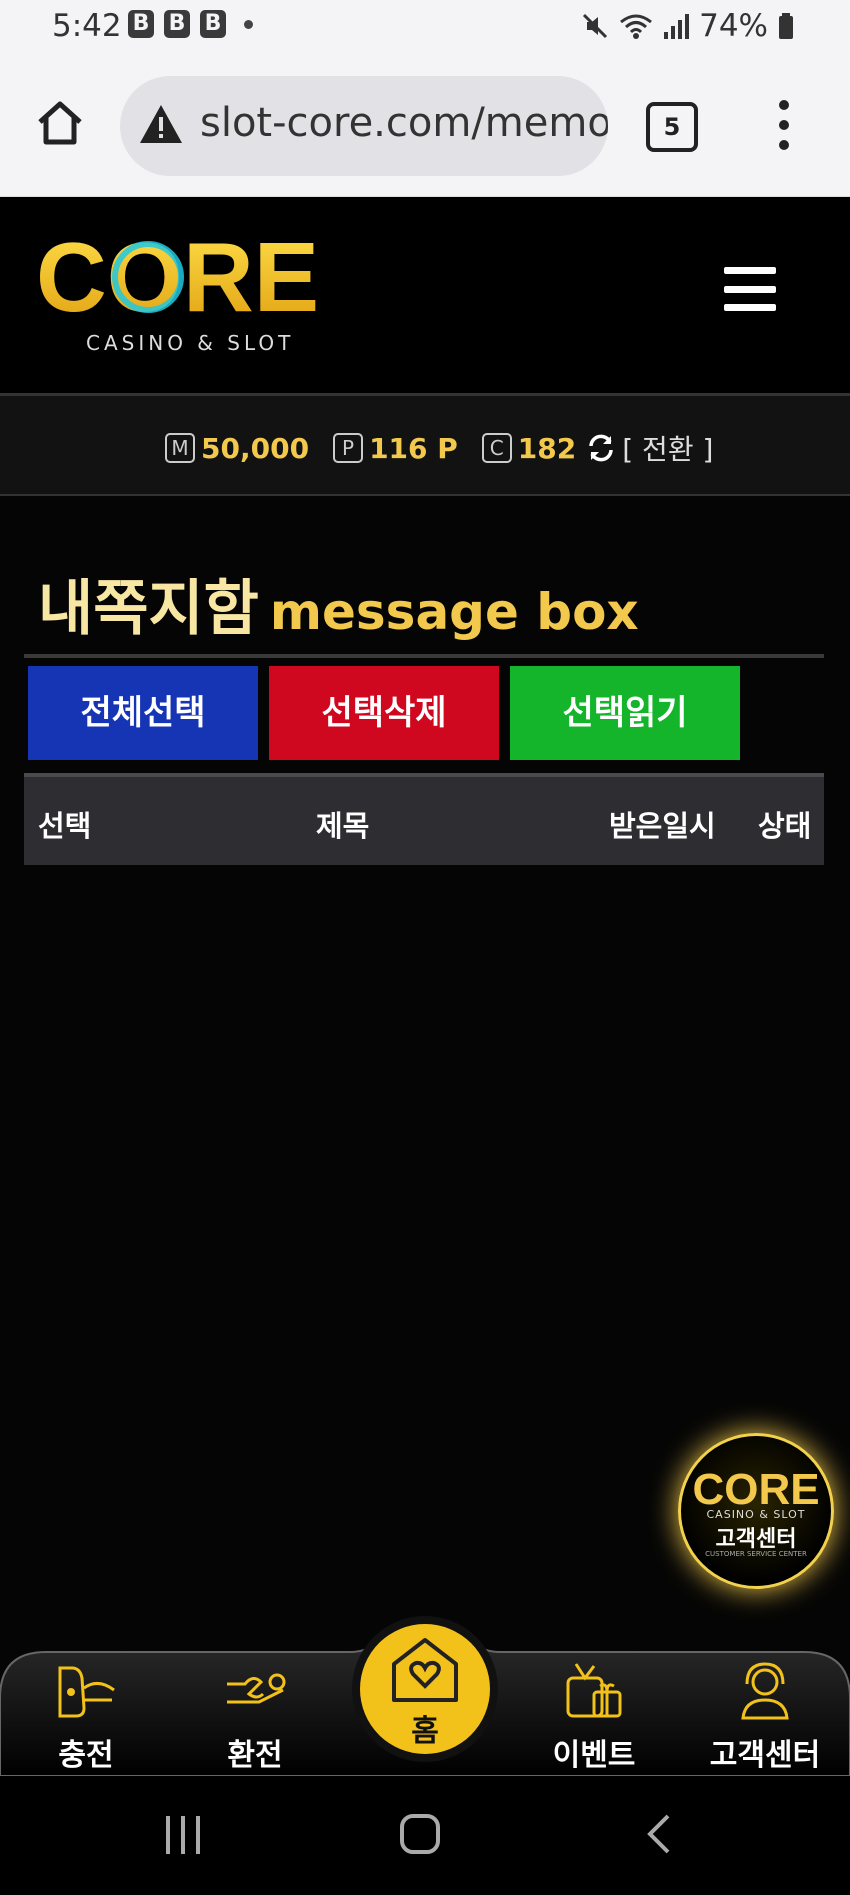  What do you see at coordinates (420, 1834) in the screenshot?
I see `system-home-icon` at bounding box center [420, 1834].